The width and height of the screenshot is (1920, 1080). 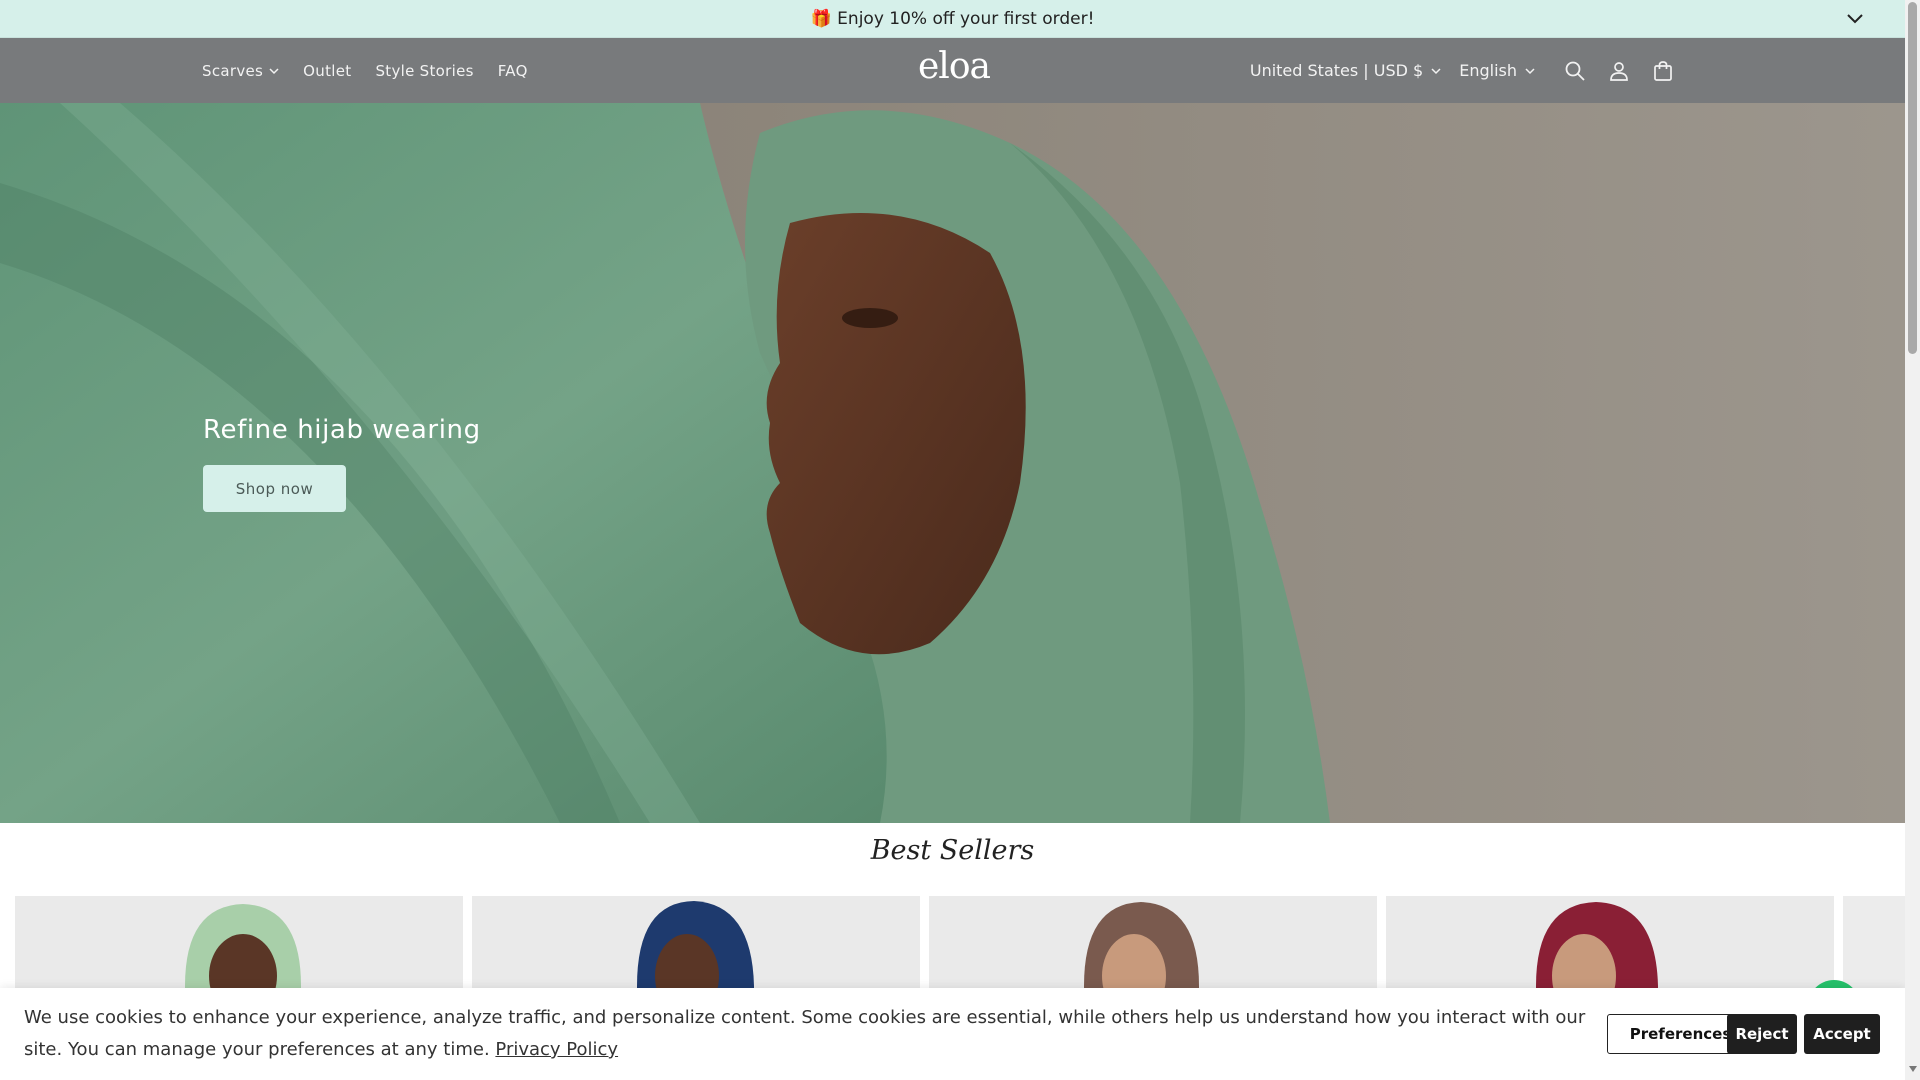 I want to click on announcement-bar: 🎁 Enjoy 10% off your first order!, so click(x=952, y=19).